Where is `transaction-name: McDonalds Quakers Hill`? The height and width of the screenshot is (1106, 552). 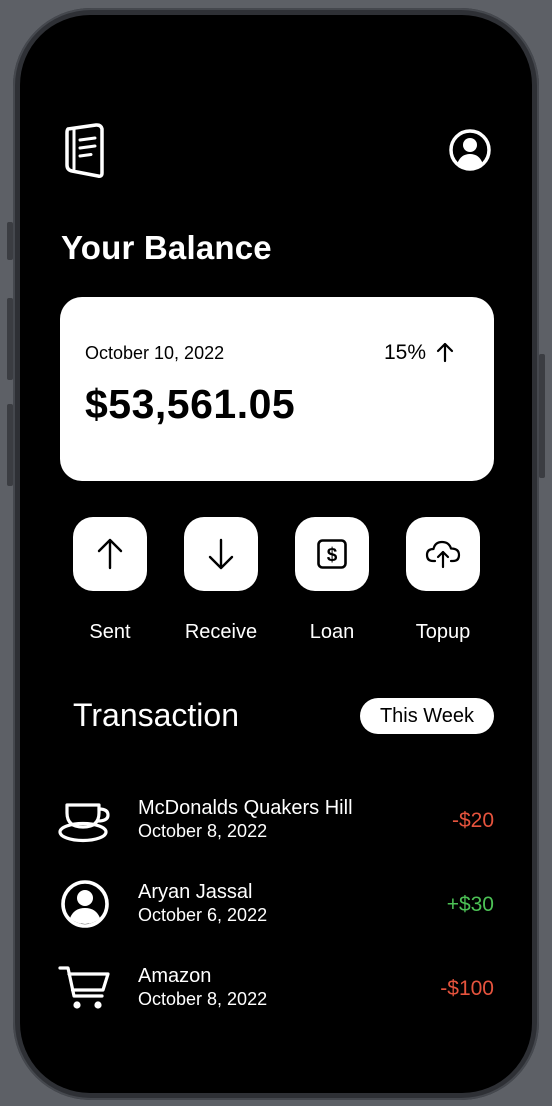
transaction-name: McDonalds Quakers Hill is located at coordinates (245, 808).